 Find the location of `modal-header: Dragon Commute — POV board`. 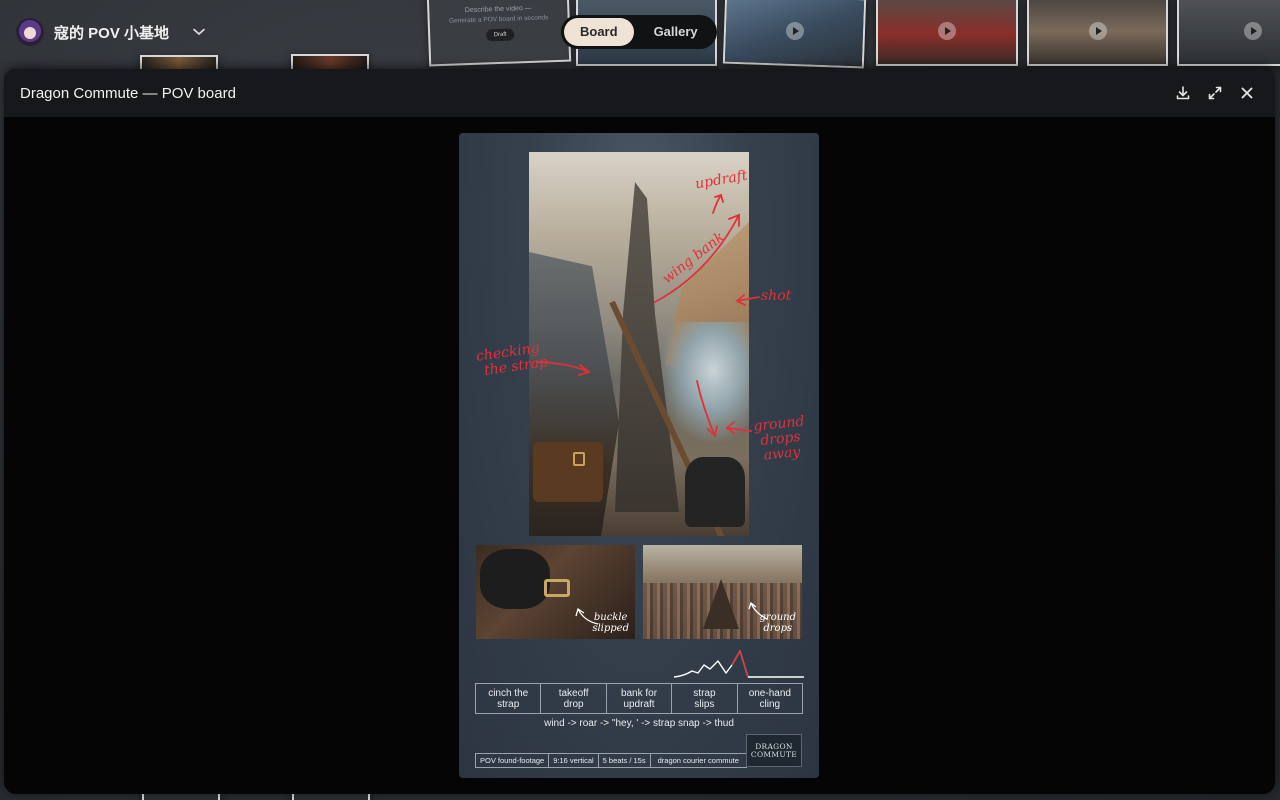

modal-header: Dragon Commute — POV board is located at coordinates (639, 93).